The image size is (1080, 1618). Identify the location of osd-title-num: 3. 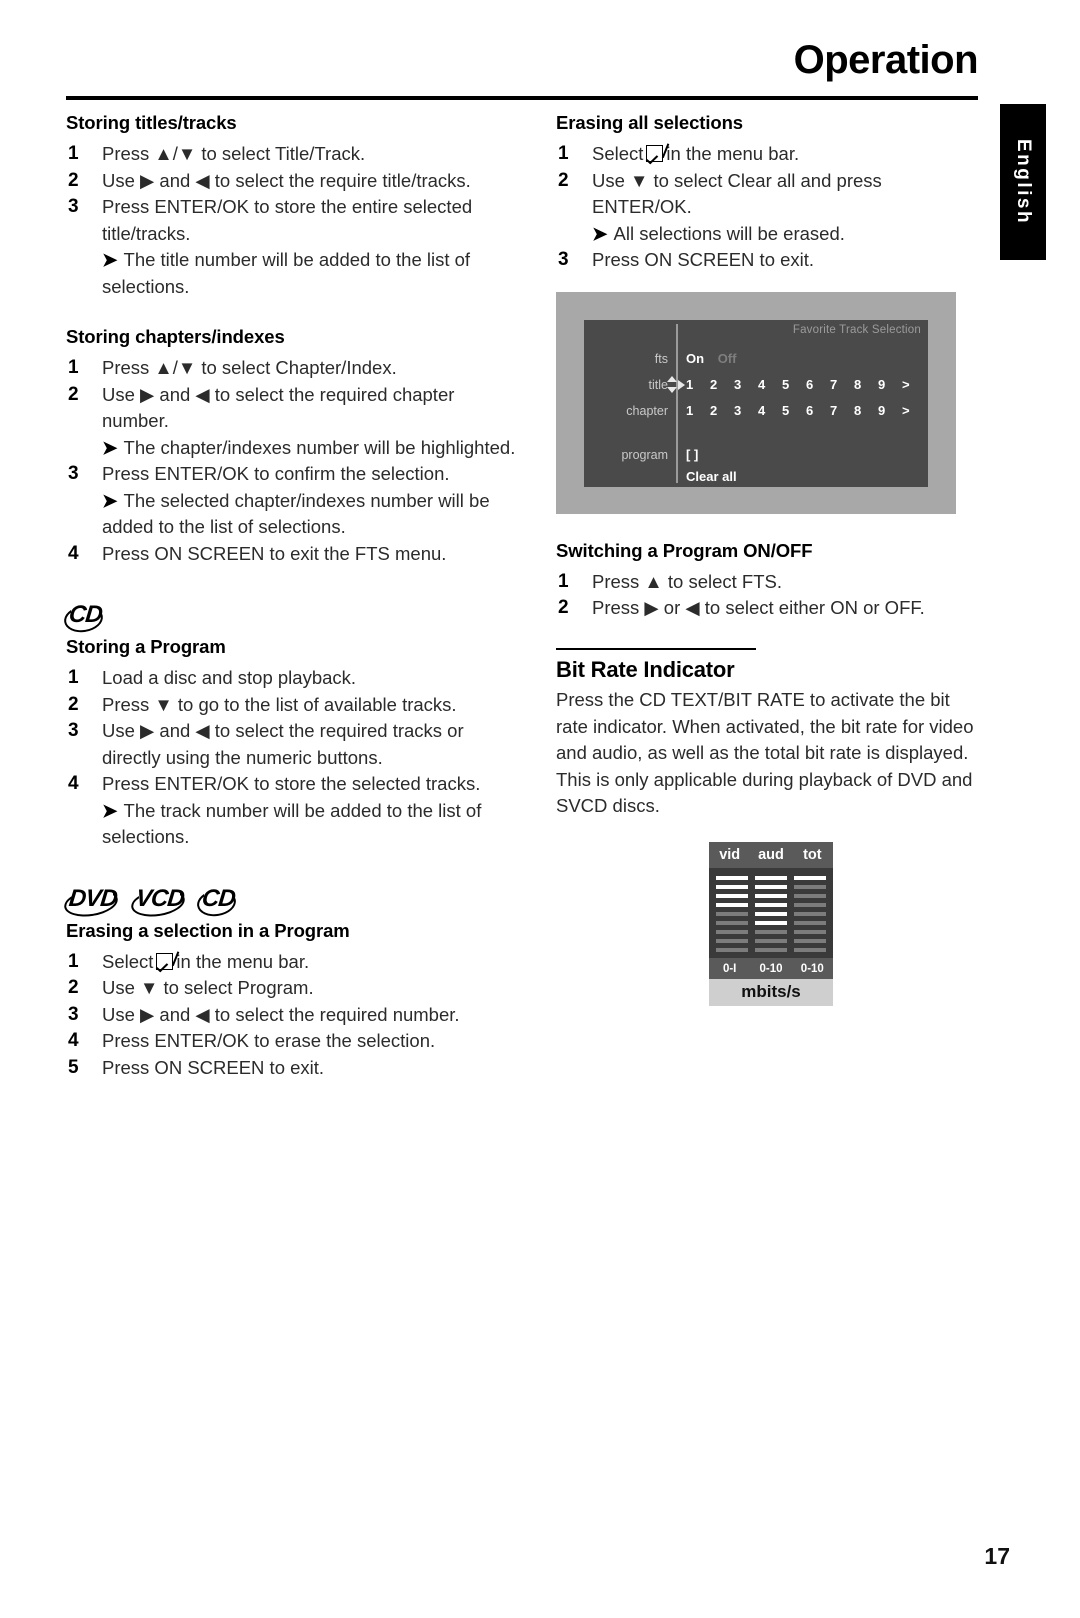
(746, 385).